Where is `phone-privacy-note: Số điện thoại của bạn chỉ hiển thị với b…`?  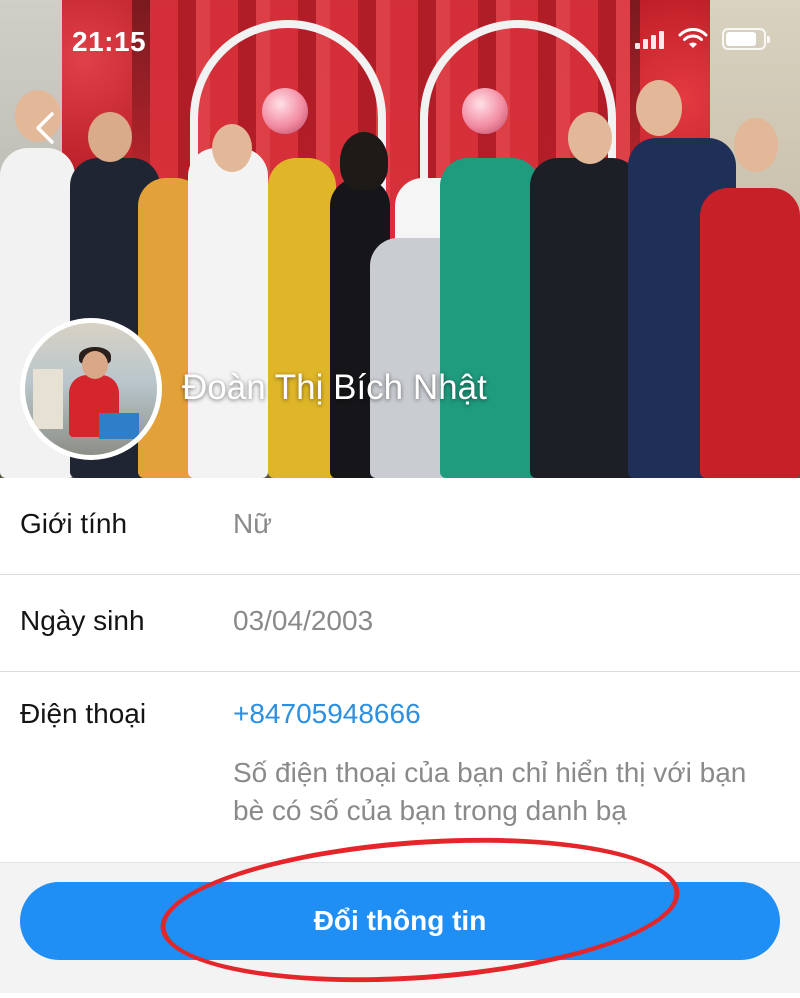
phone-privacy-note: Số điện thoại của bạn chỉ hiển thị với b… is located at coordinates (490, 791).